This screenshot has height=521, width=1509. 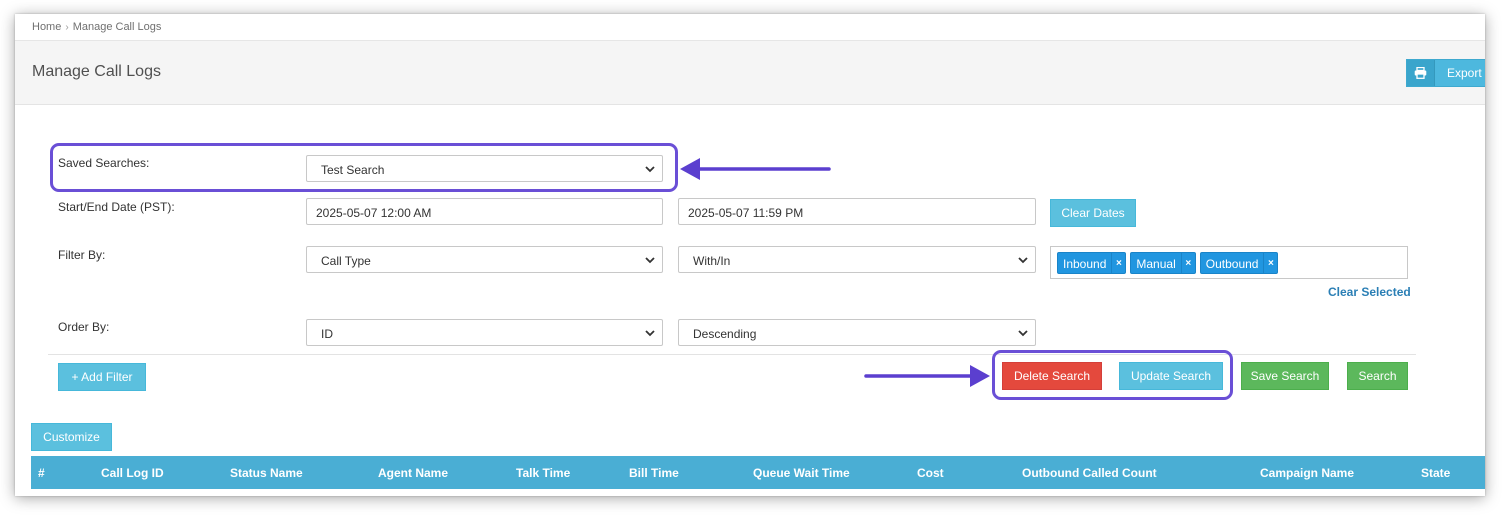 I want to click on annotation-arrows, so click(x=835, y=272).